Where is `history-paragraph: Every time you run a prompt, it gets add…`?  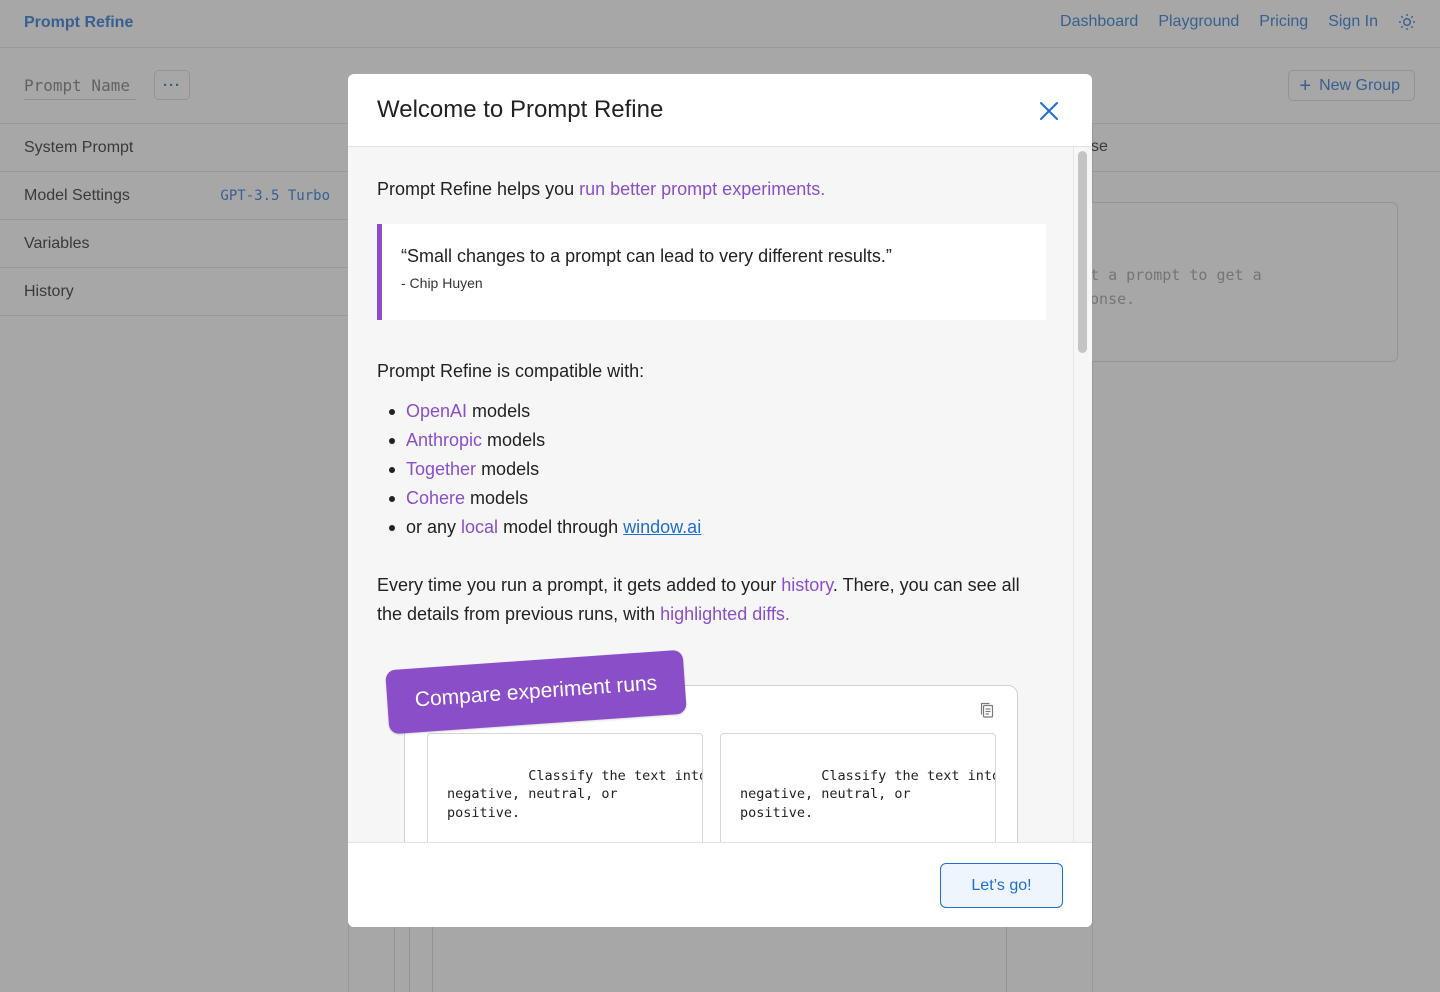 history-paragraph: Every time you run a prompt, it gets add… is located at coordinates (712, 600).